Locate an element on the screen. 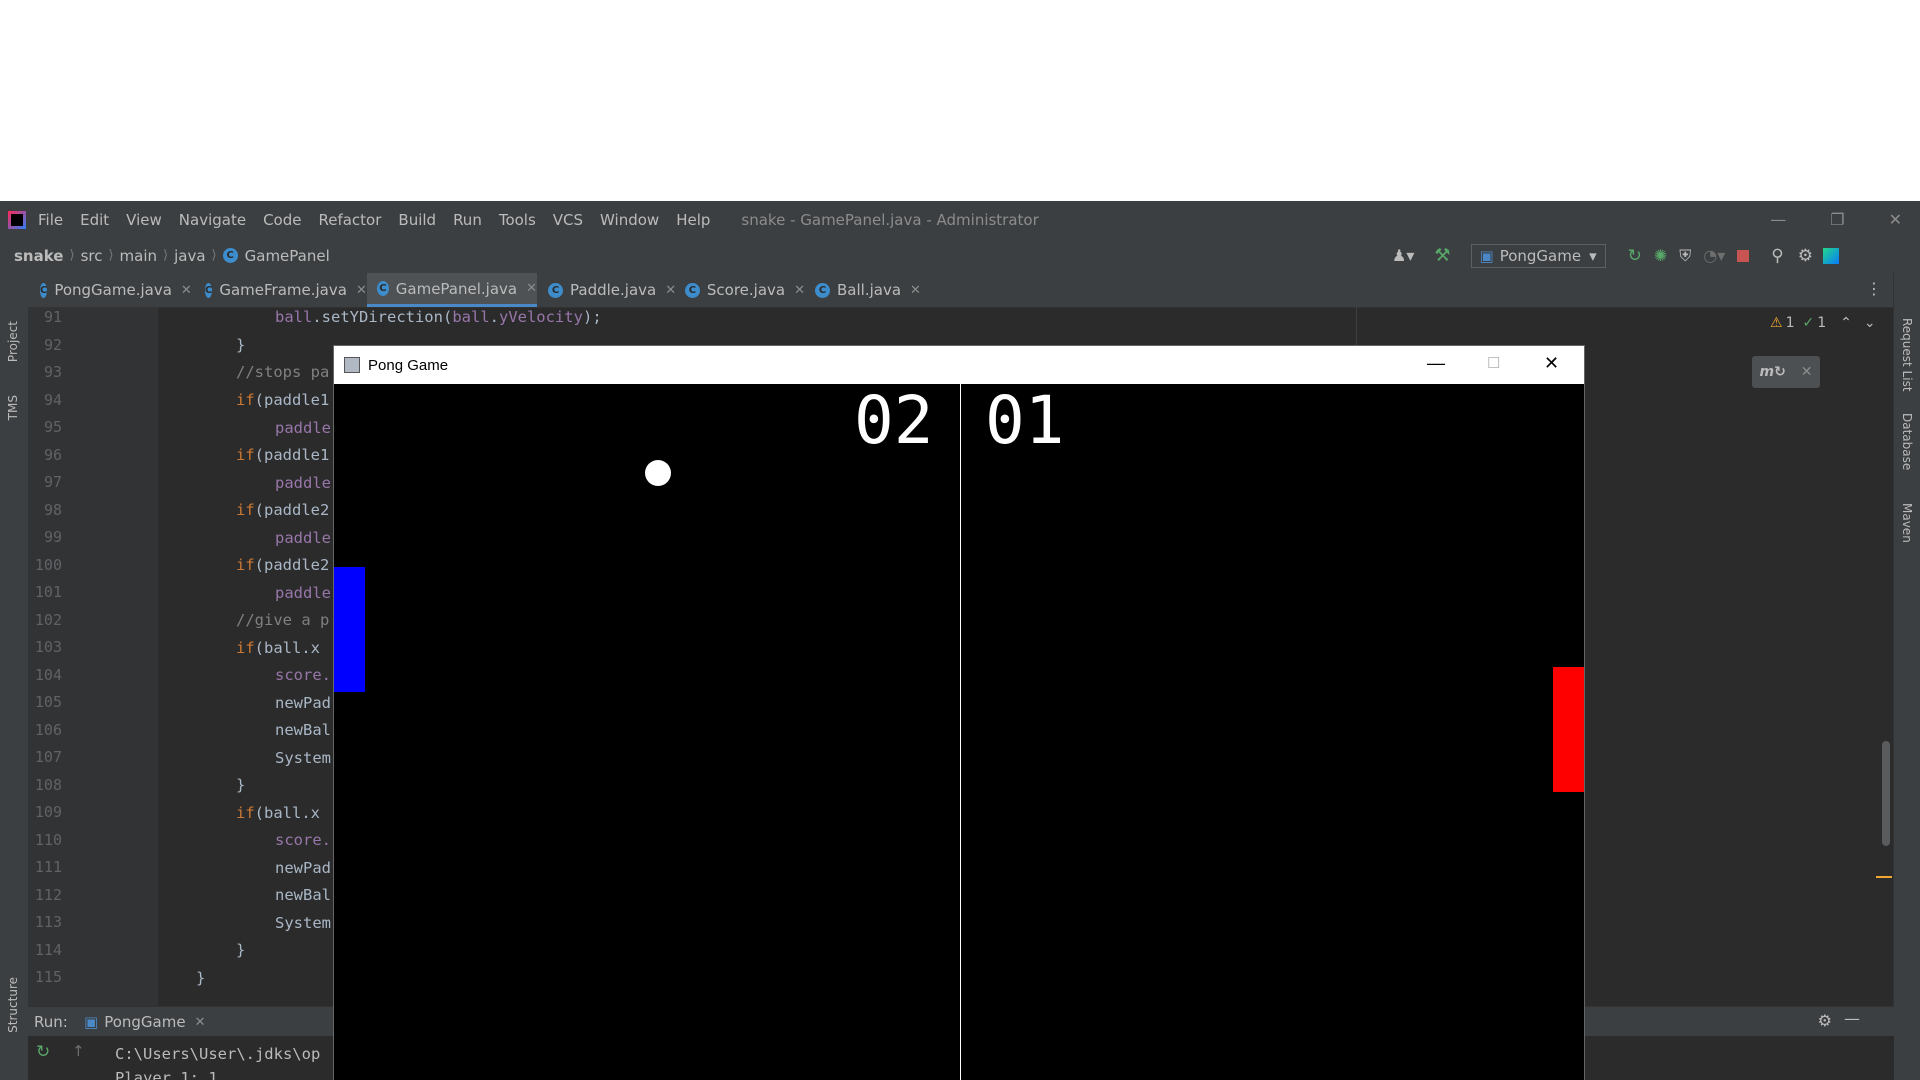 Image resolution: width=1920 pixels, height=1080 pixels. inspection-widget: ⚠ 1 ✓ 1 ⌃ ⌄ is located at coordinates (1823, 323).